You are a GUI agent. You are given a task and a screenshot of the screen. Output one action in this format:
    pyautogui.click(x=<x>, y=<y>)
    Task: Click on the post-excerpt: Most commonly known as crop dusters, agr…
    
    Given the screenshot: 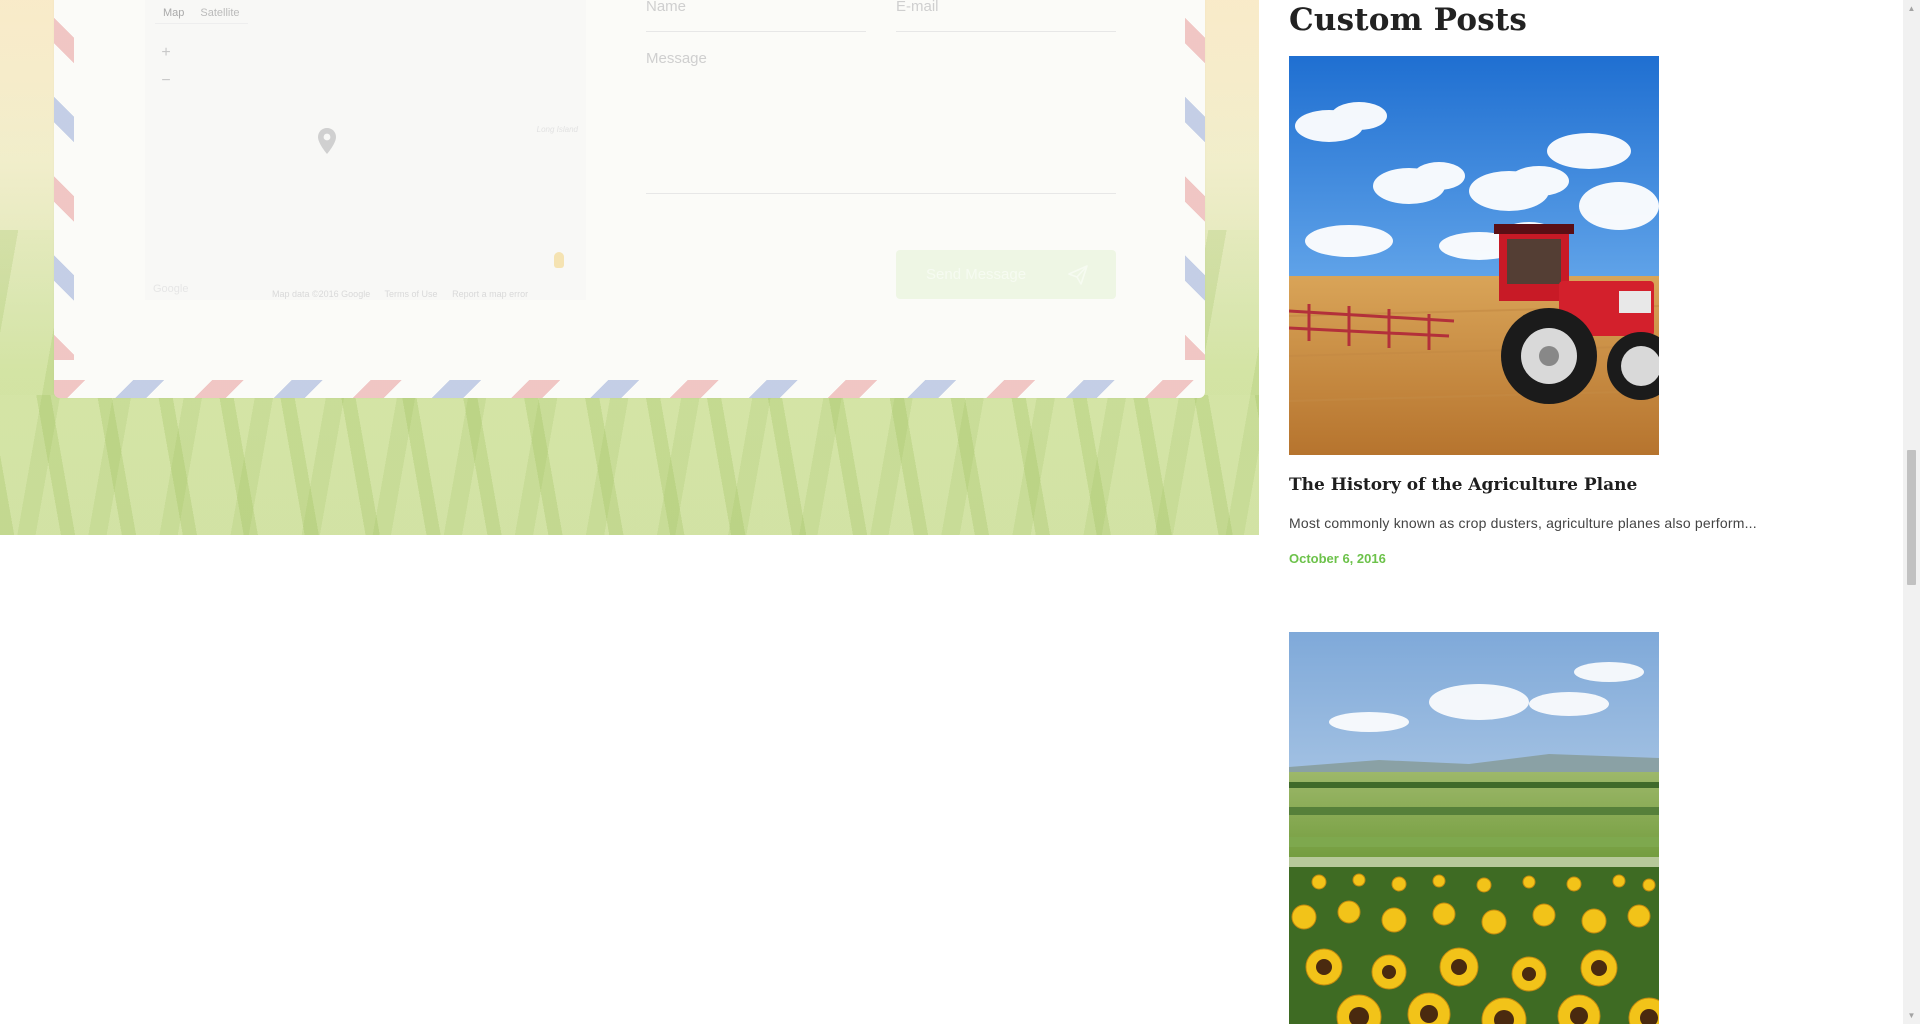 What is the action you would take?
    pyautogui.click(x=1523, y=523)
    